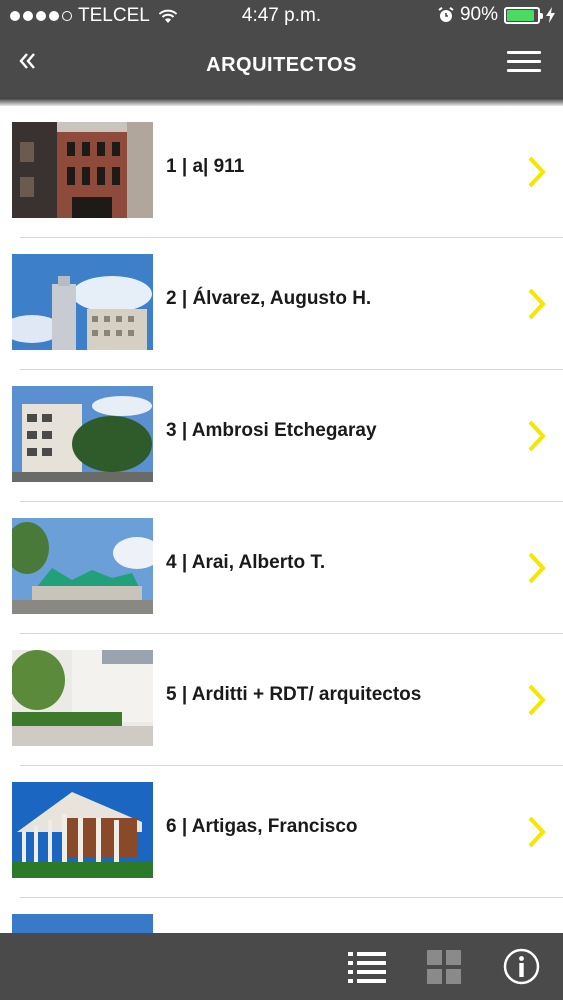  I want to click on charging-icon, so click(550, 15).